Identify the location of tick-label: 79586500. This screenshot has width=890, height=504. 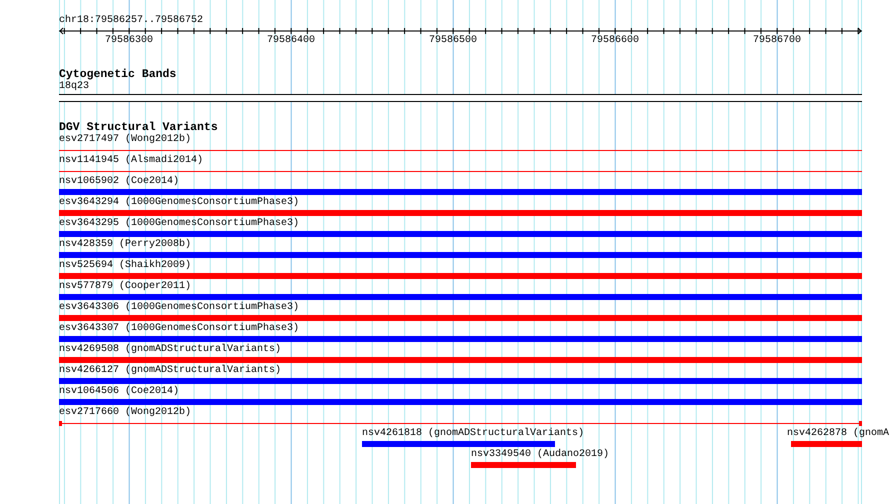
(453, 41).